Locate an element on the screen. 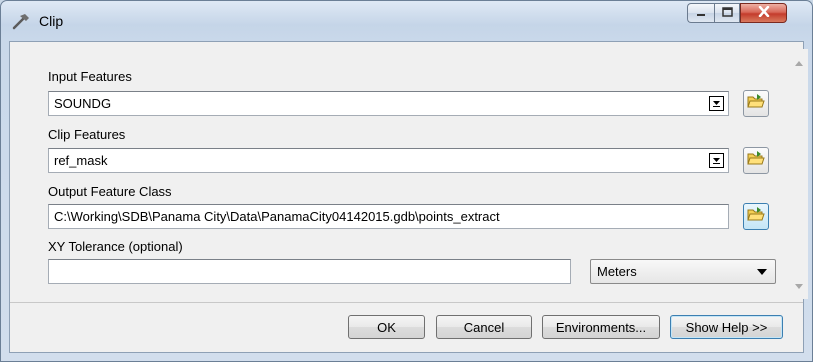 The height and width of the screenshot is (362, 813). minimize-icon is located at coordinates (701, 13).